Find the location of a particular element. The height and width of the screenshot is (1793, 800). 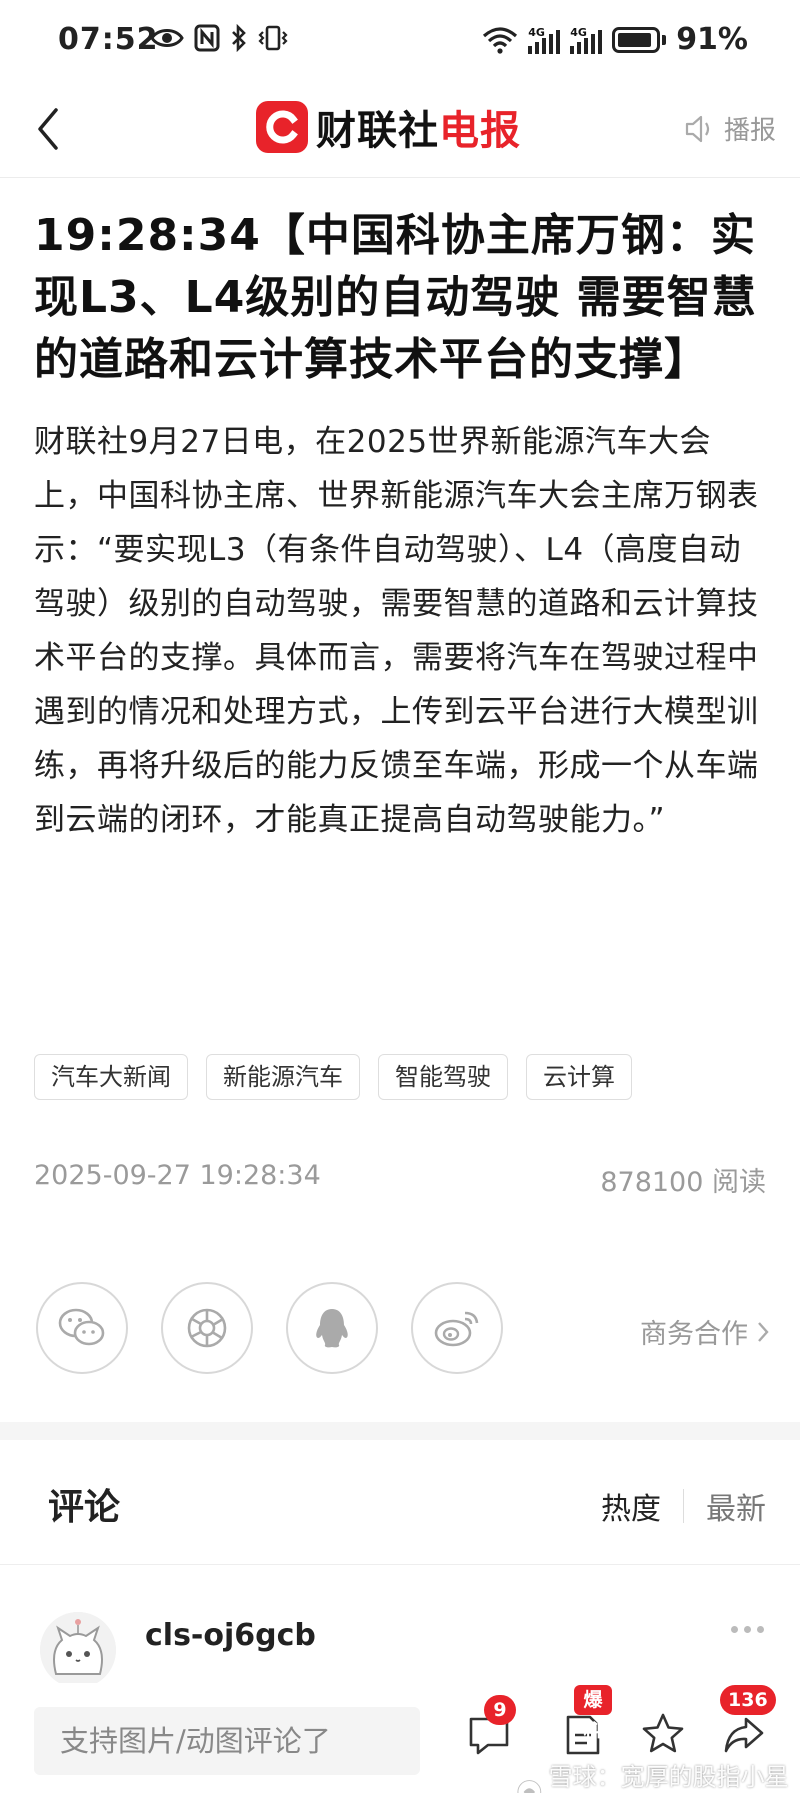

status-icons-left is located at coordinates (219, 38).